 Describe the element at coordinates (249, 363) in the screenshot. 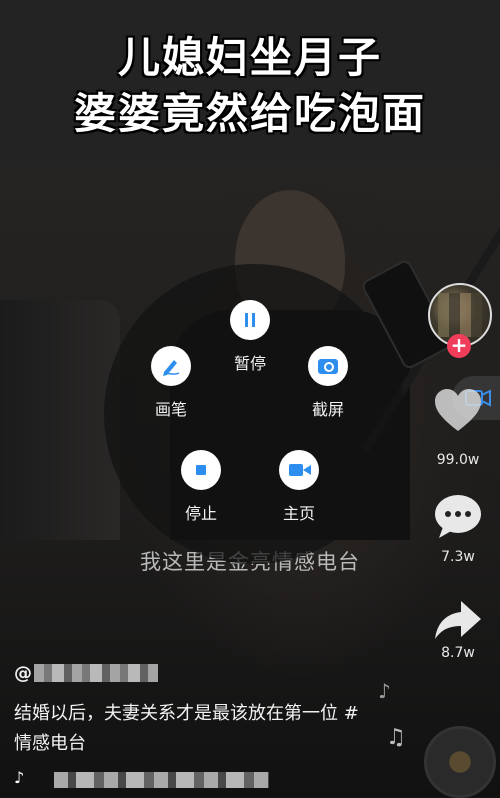

I see `pause-label: 暂停` at that location.